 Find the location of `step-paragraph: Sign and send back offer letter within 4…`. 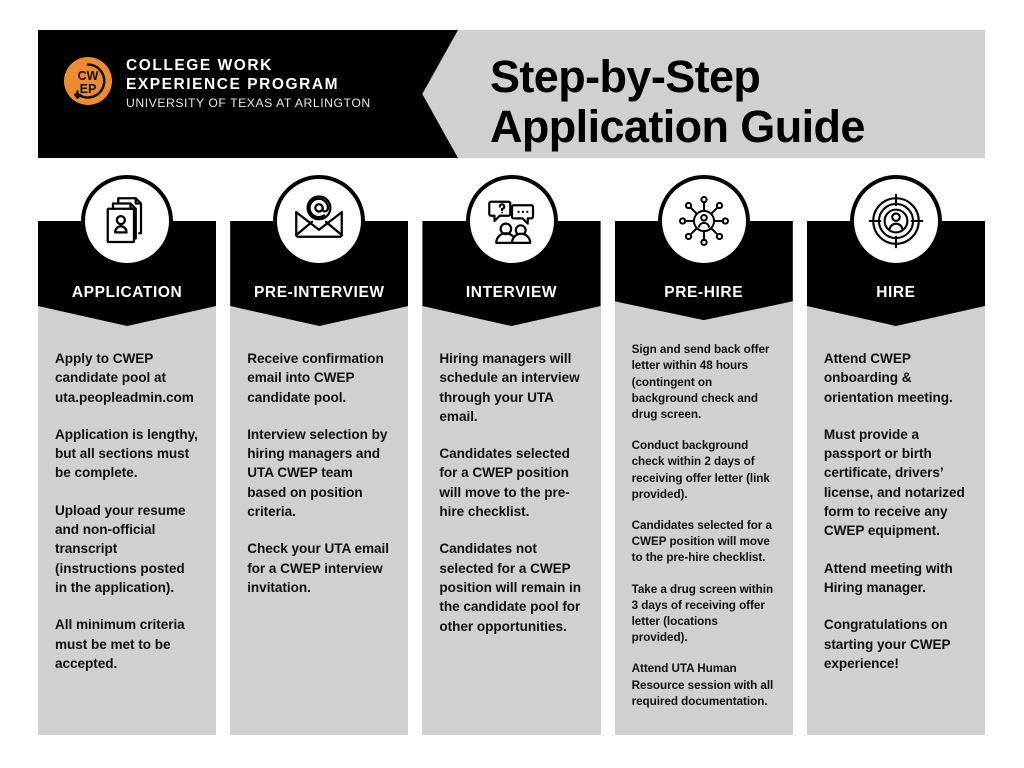

step-paragraph: Sign and send back offer letter within 4… is located at coordinates (700, 382).